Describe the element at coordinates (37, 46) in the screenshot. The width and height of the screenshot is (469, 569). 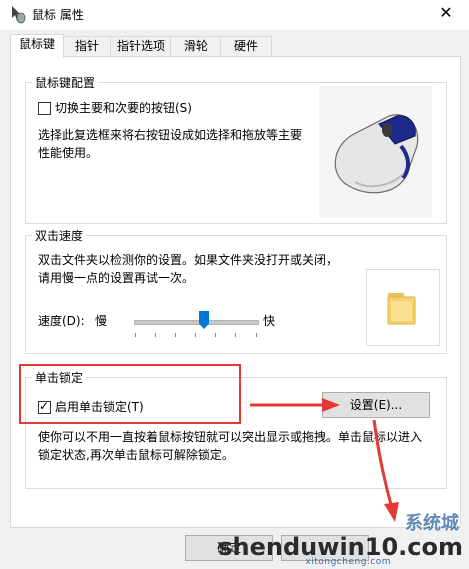
I see `tab-buttons: 鼠标键` at that location.